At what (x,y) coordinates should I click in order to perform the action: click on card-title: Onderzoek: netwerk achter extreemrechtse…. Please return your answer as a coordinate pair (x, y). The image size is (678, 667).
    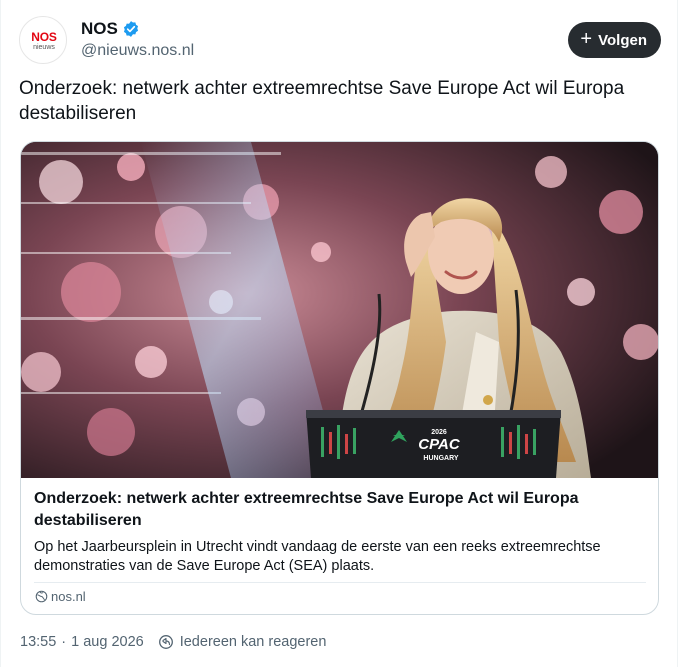
    Looking at the image, I should click on (340, 510).